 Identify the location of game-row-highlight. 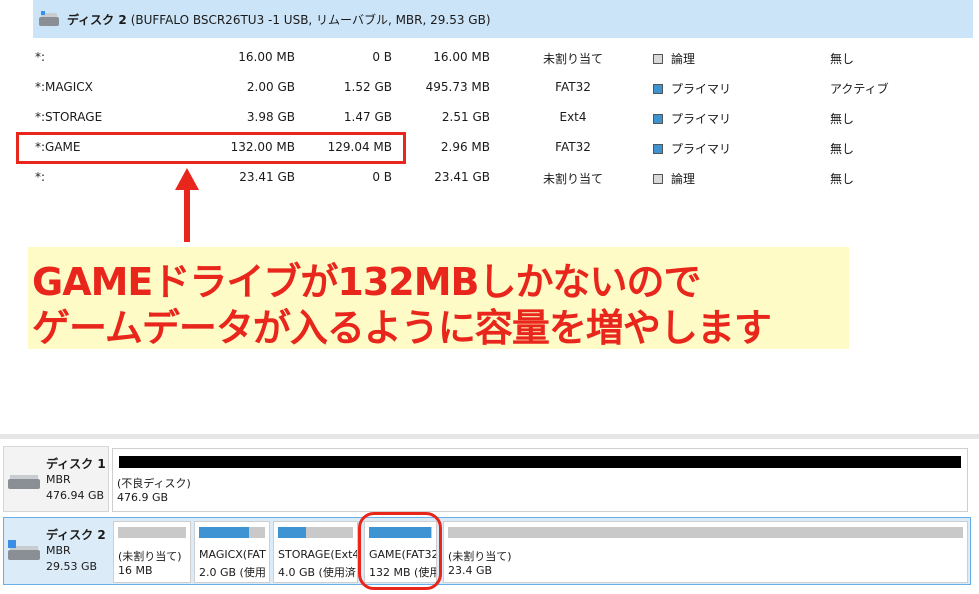
(211, 148).